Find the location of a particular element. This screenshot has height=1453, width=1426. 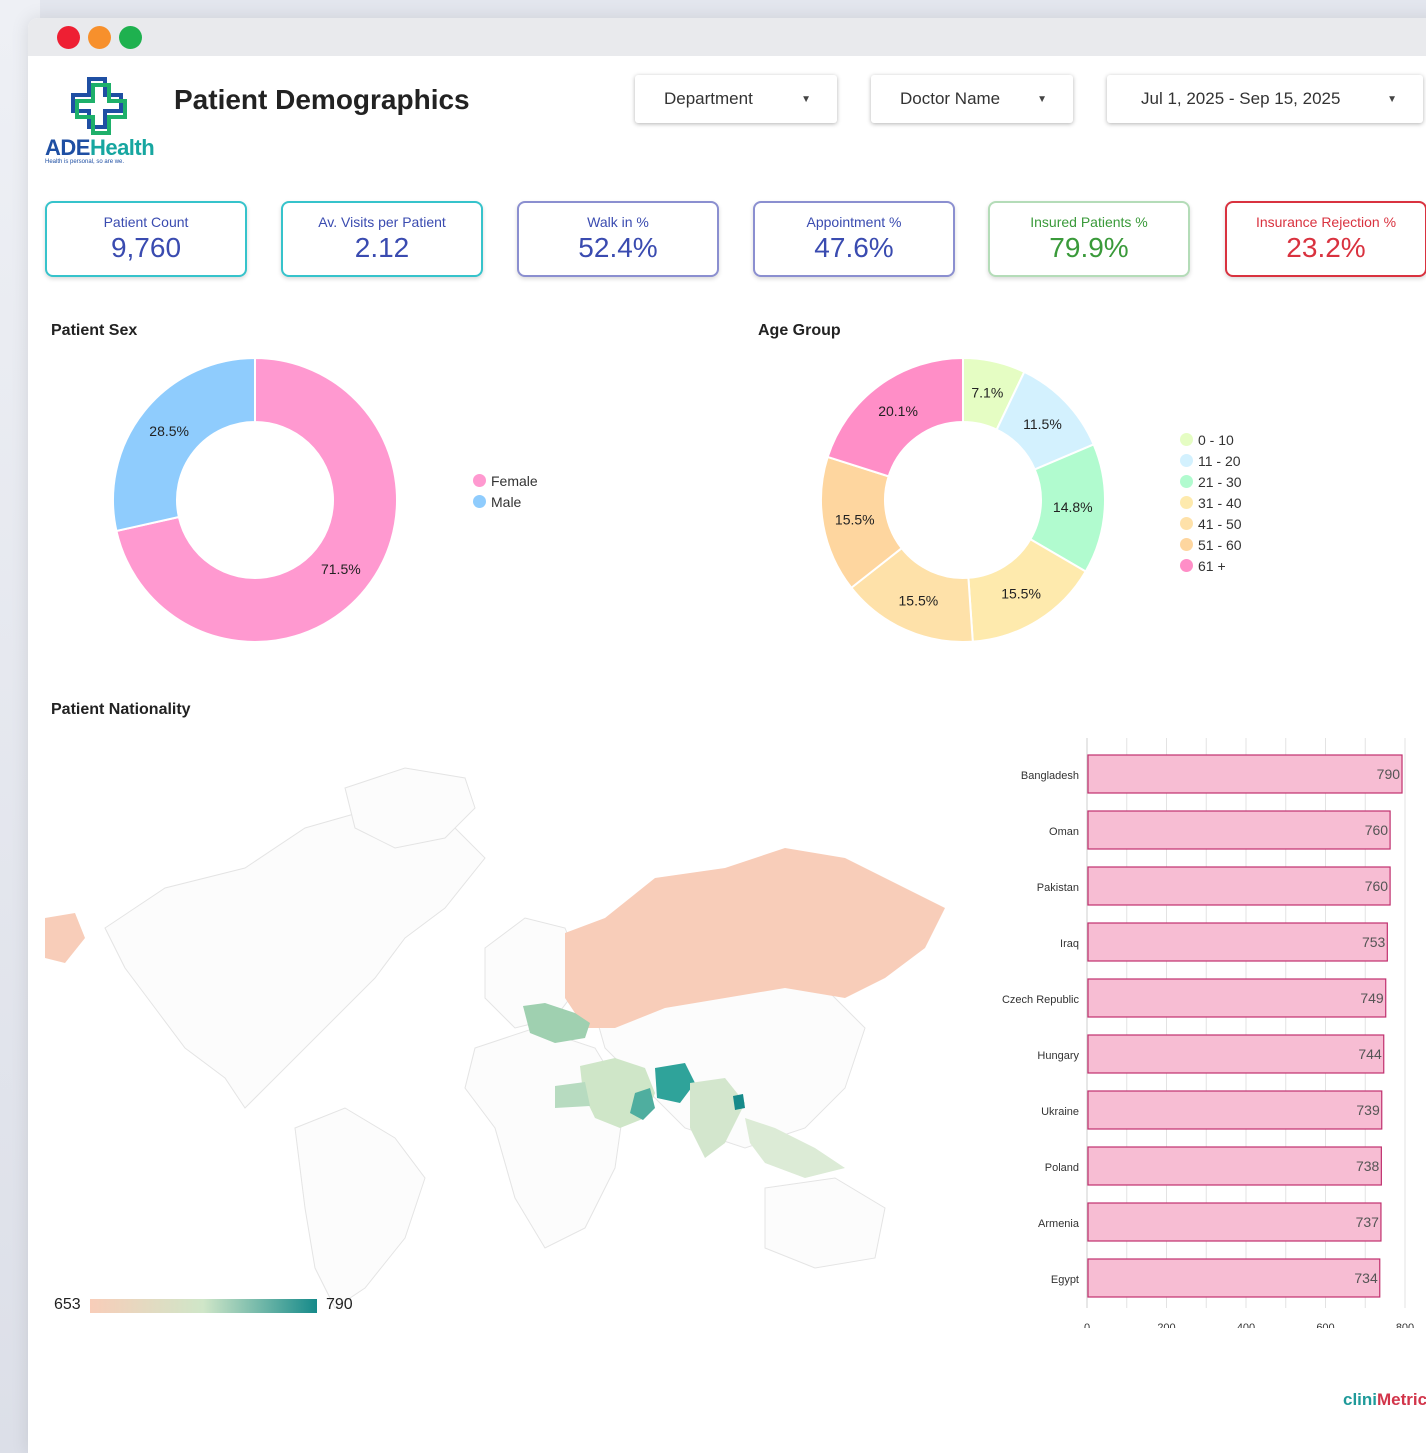

africa-shape is located at coordinates (545, 1138).